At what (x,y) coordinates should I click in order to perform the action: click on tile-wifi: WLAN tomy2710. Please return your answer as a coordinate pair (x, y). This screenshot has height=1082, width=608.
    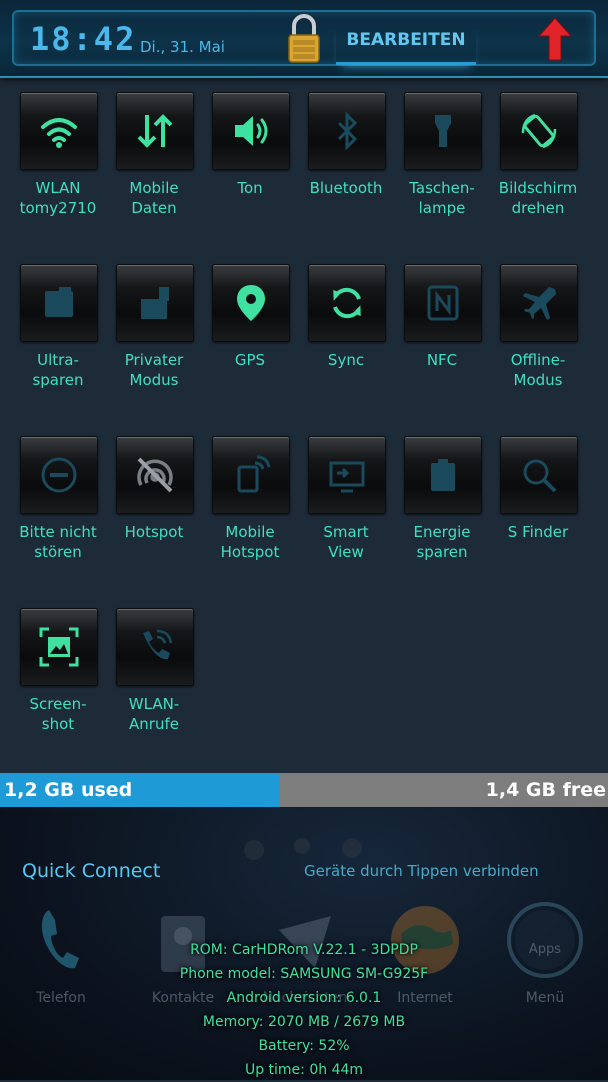
    Looking at the image, I should click on (58, 155).